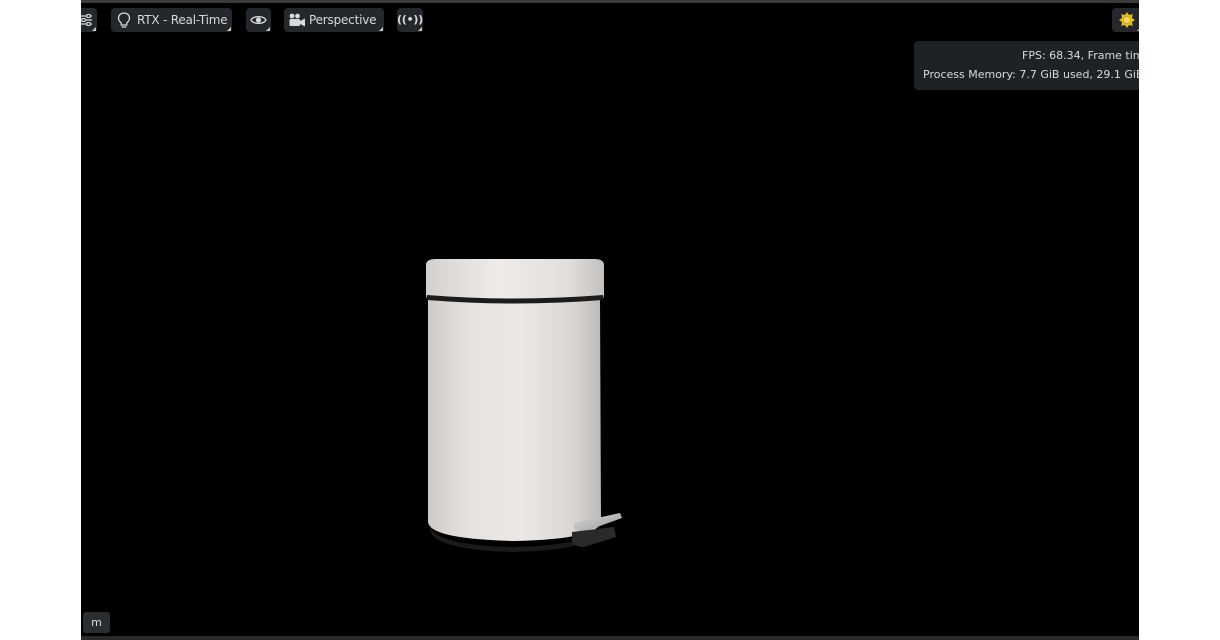 This screenshot has width=1220, height=640. I want to click on render-mode-label: RTX - Real-Time, so click(182, 20).